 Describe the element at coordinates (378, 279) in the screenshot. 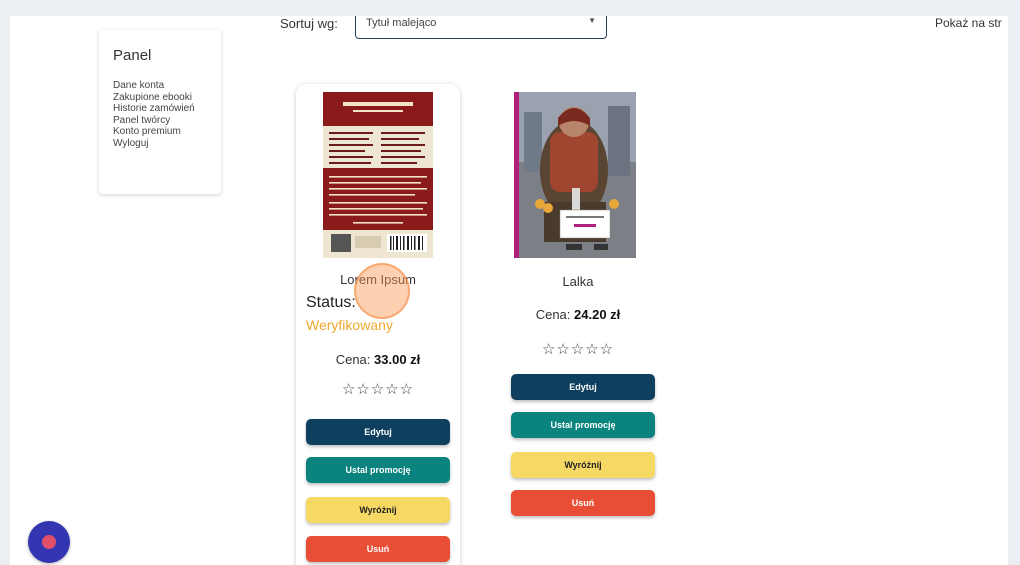

I see `book-title: Lorem Ipsum` at that location.